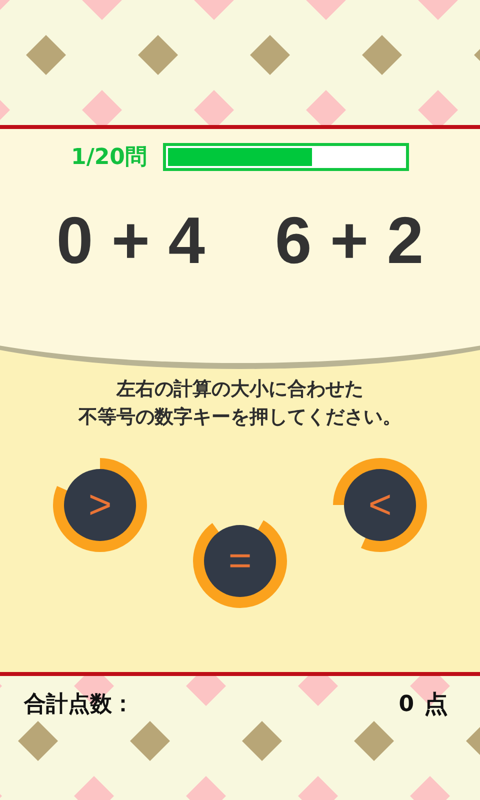  Describe the element at coordinates (436, 704) in the screenshot. I see `score-unit: 点` at that location.